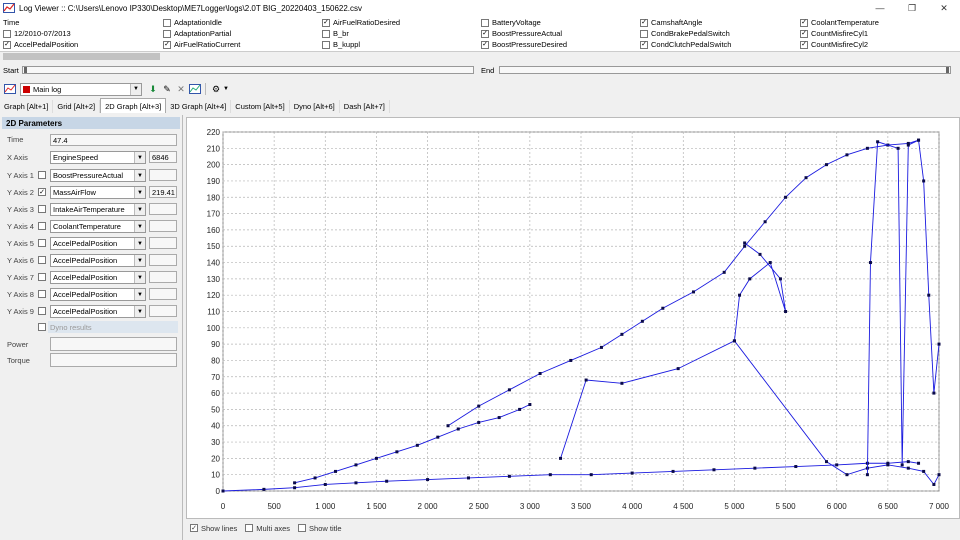  Describe the element at coordinates (133, 105) in the screenshot. I see `tab-2d-graph: 2D Graph [Alt+3]` at that location.